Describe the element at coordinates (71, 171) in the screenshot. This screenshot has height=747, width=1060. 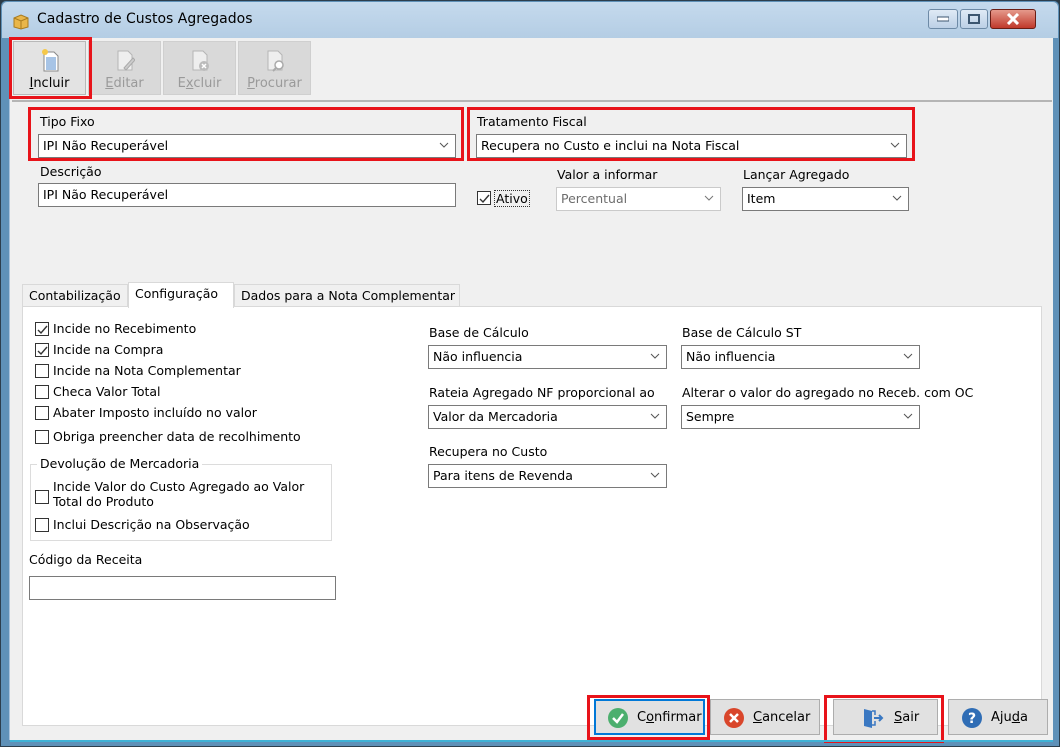
I see `descricao-label: Descrição` at that location.